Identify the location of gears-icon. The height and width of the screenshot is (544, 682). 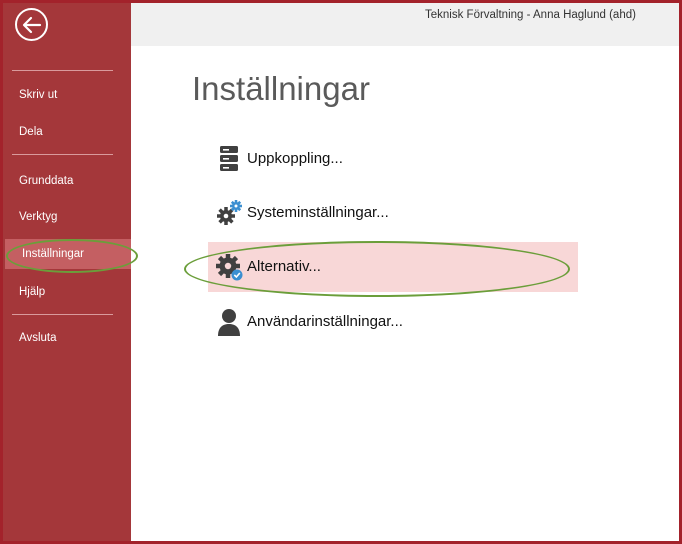
(229, 212).